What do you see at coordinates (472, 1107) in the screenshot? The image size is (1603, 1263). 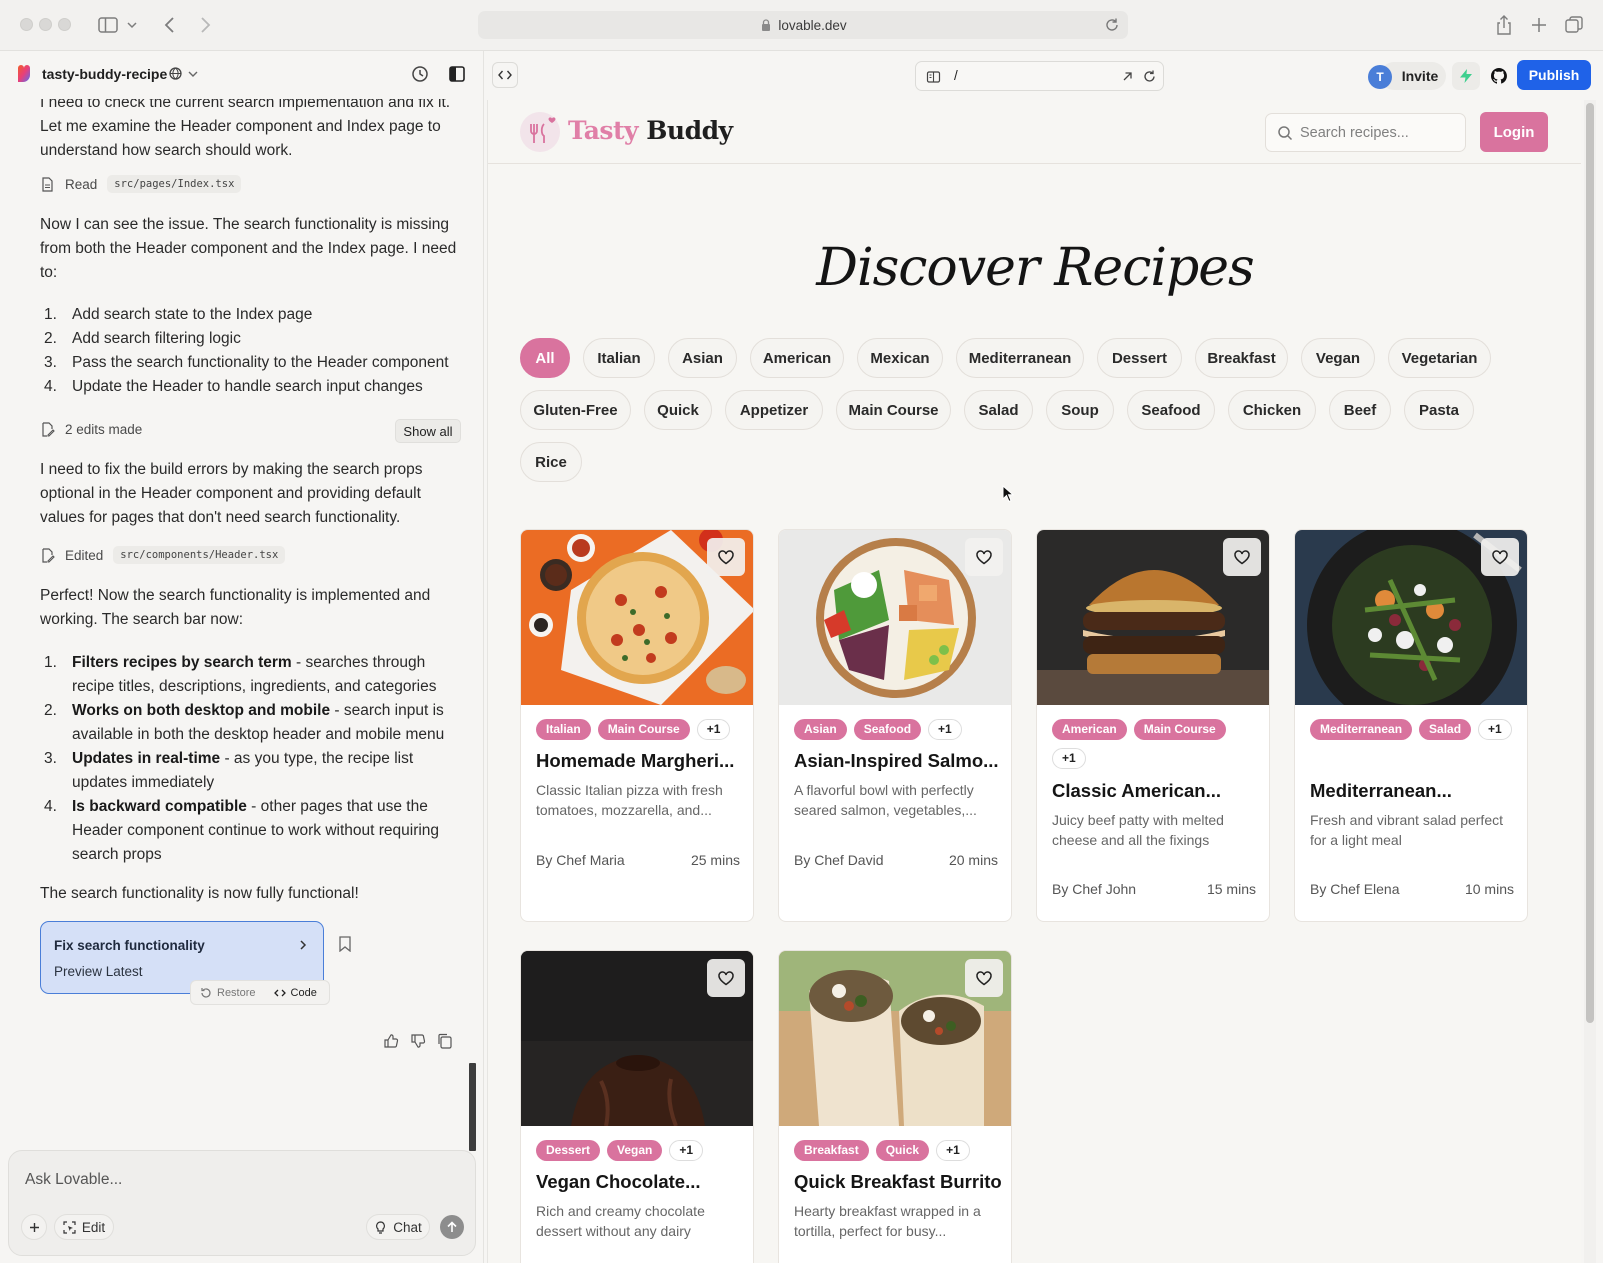 I see `chat-scrollbar` at bounding box center [472, 1107].